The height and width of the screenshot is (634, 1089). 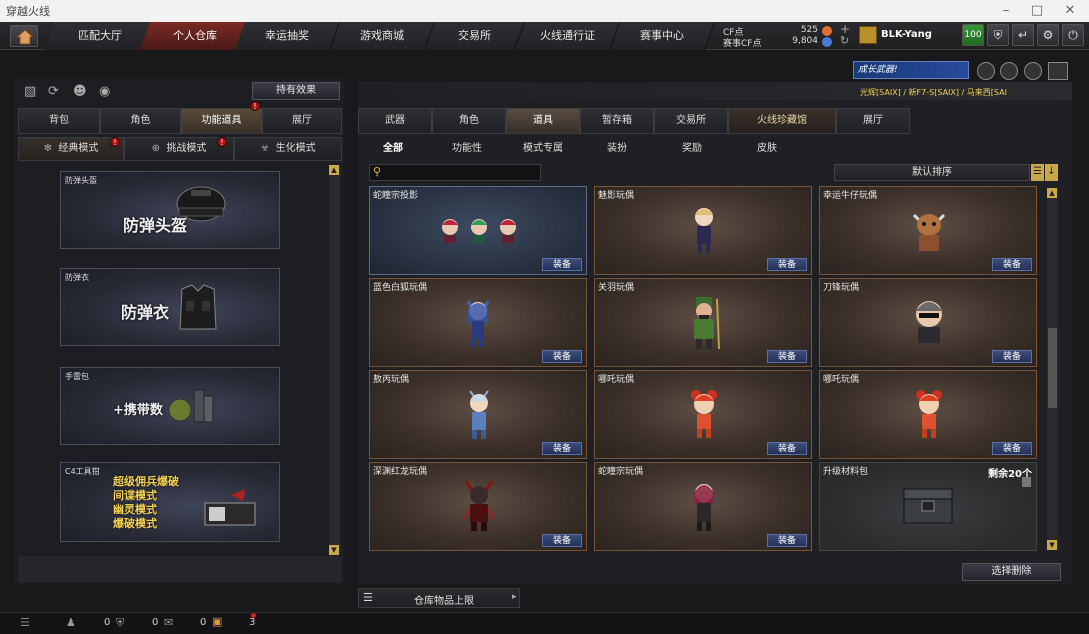 I want to click on c4-mode-list: 超级佣兵爆破 间谍模式 幽灵模式 爆破模式, so click(x=146, y=502).